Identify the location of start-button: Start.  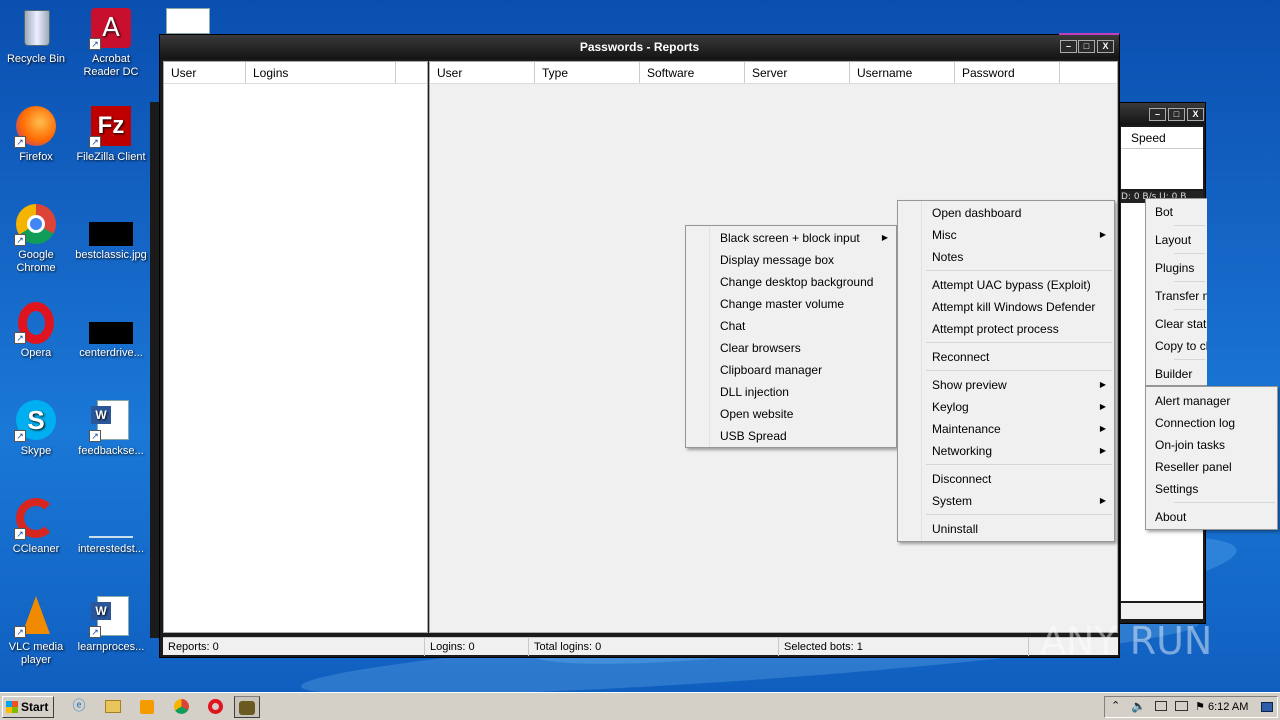
(28, 707).